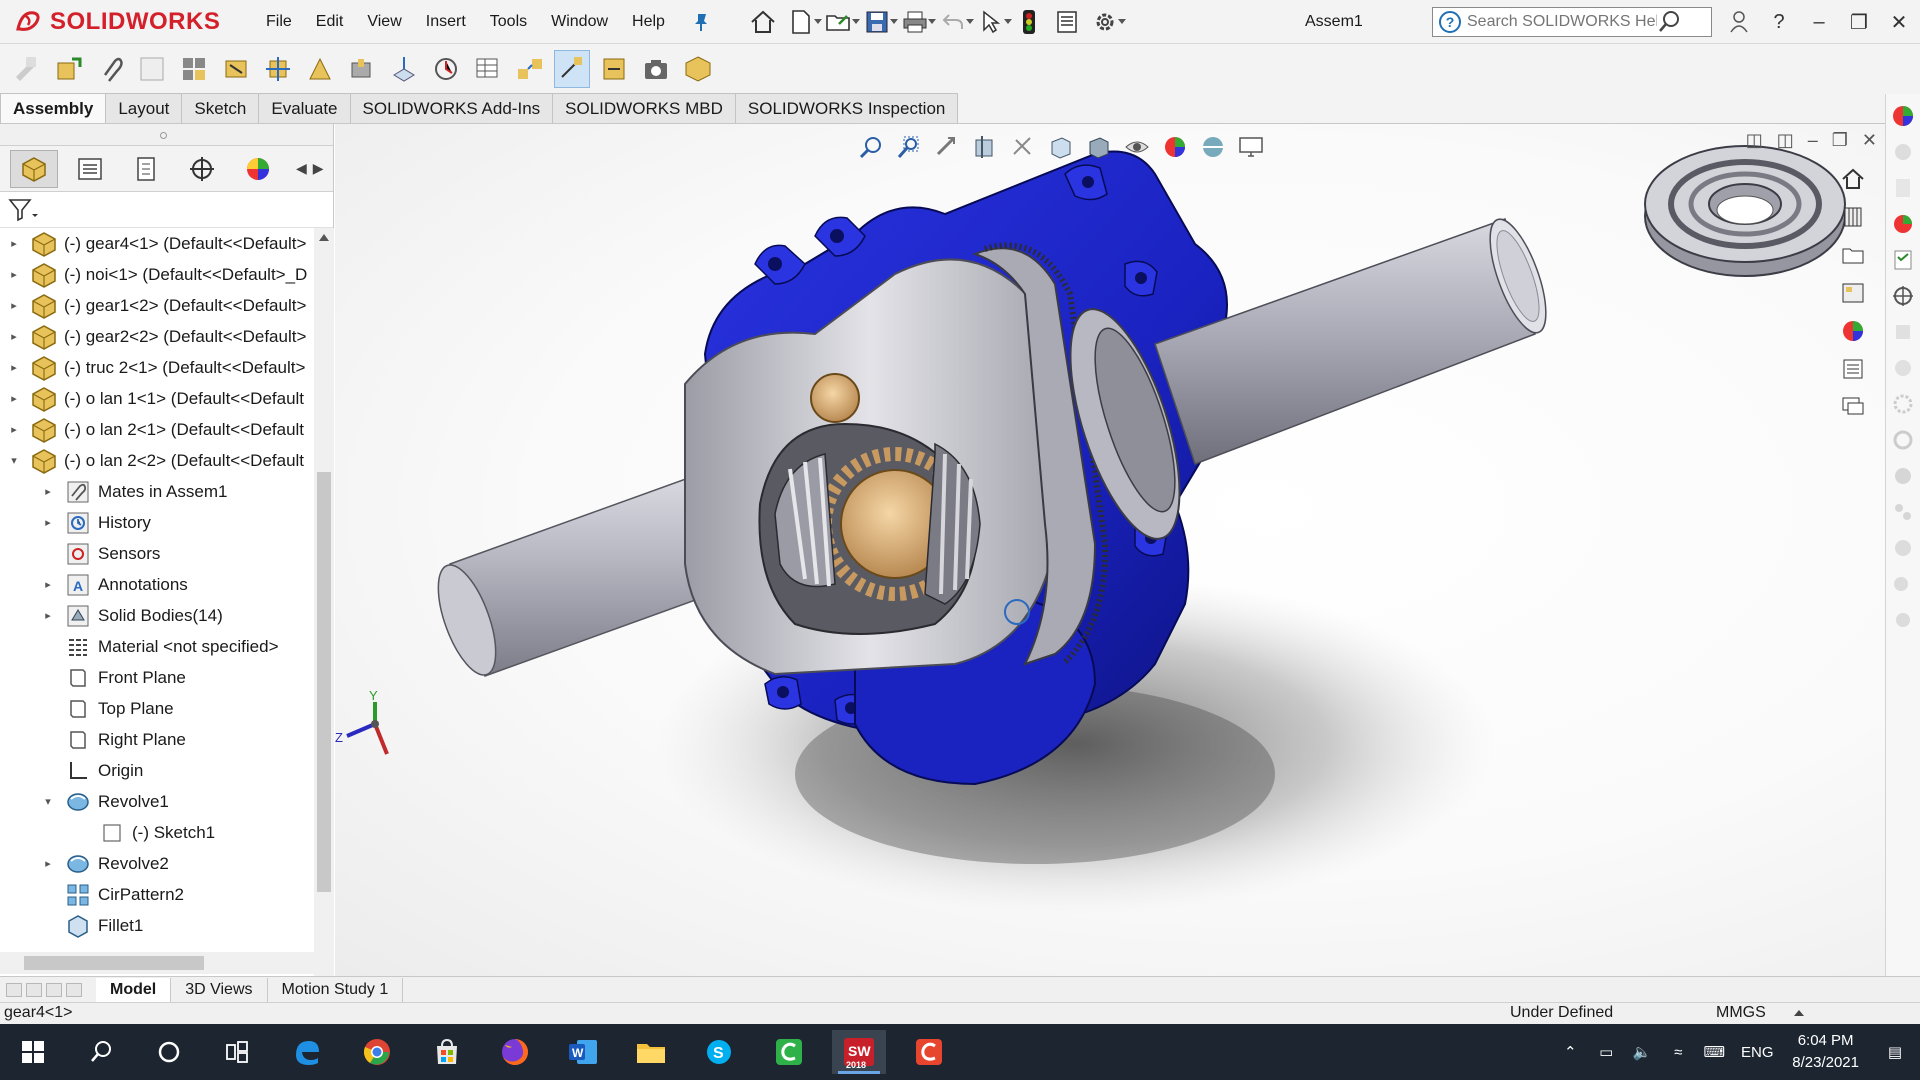  Describe the element at coordinates (320, 69) in the screenshot. I see `show-hidden-components-button` at that location.